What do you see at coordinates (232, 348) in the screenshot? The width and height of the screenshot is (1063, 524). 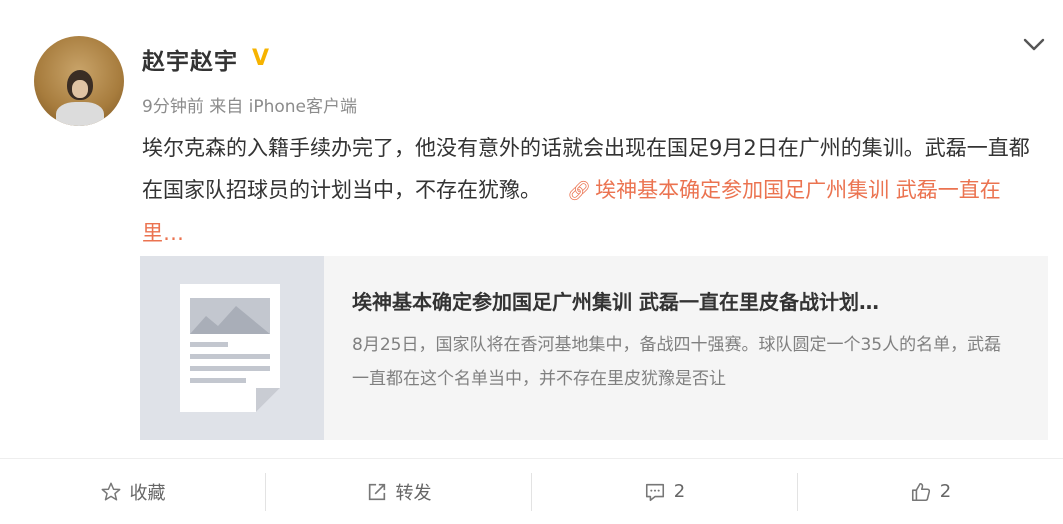 I see `article-thumbnail-icon` at bounding box center [232, 348].